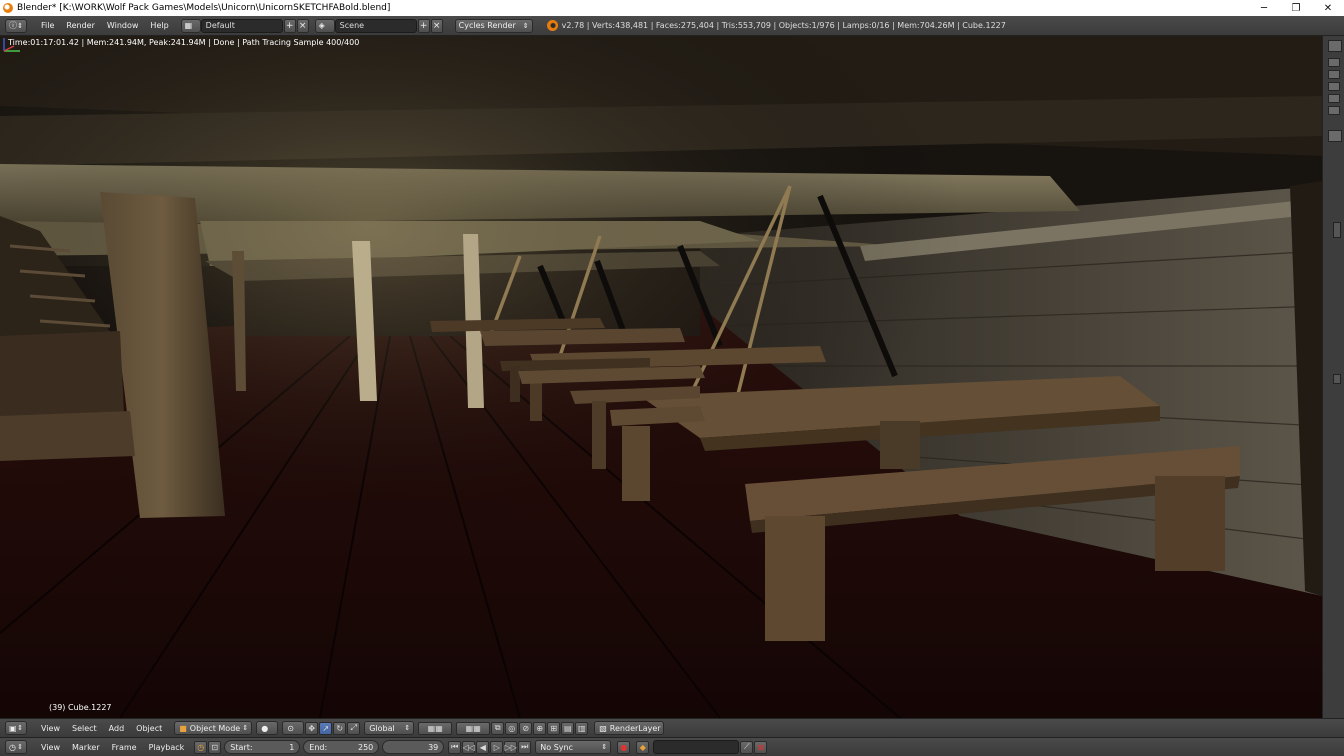 Image resolution: width=1344 pixels, height=756 pixels. I want to click on manipulator-toggle: ✥, so click(312, 728).